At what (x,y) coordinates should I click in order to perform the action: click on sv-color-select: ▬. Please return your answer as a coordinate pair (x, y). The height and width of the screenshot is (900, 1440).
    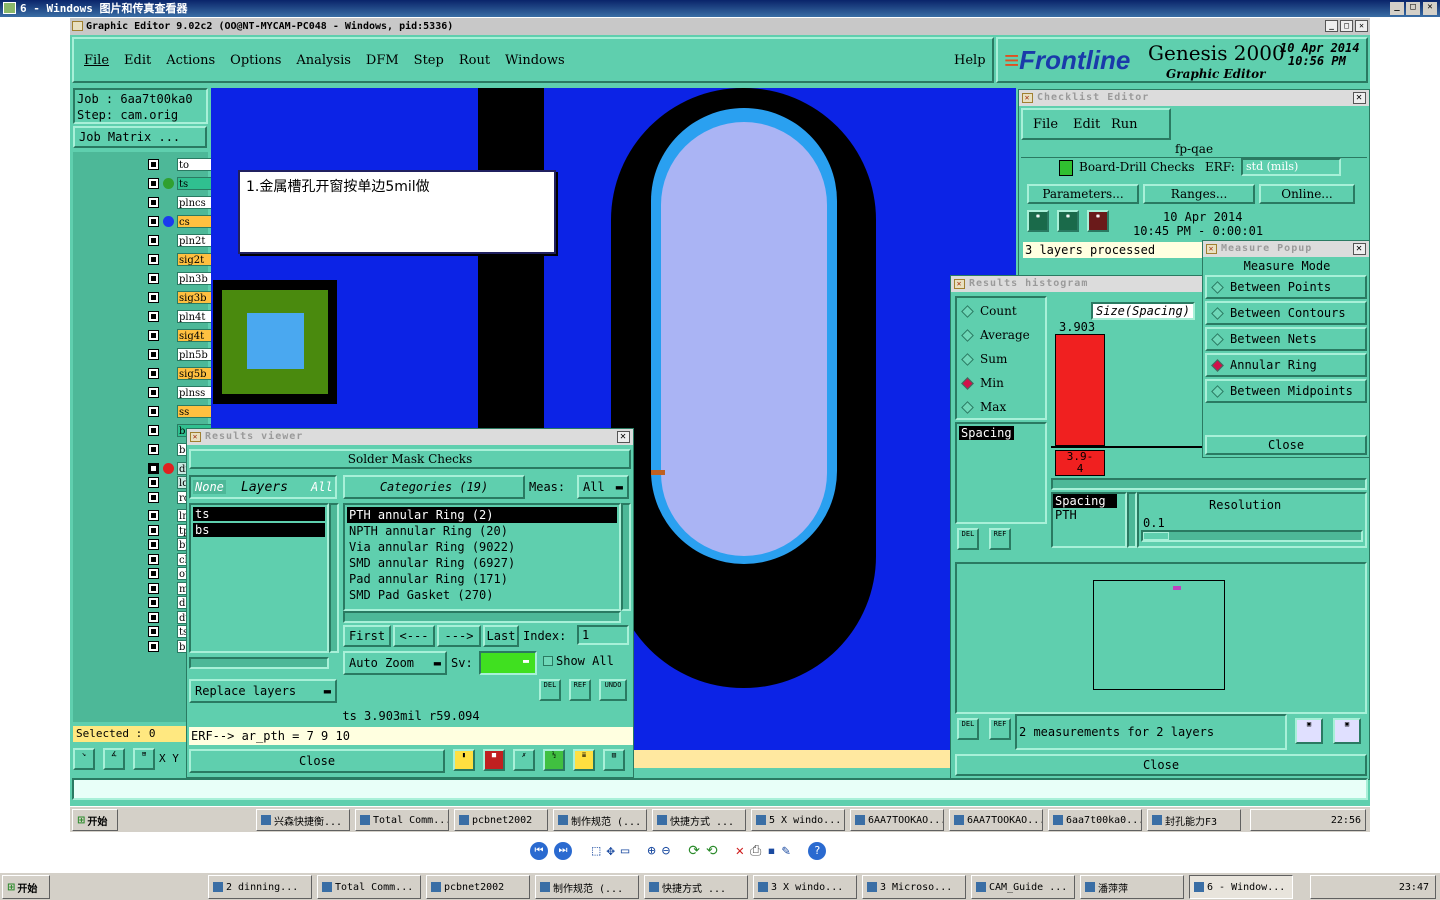
    Looking at the image, I should click on (508, 663).